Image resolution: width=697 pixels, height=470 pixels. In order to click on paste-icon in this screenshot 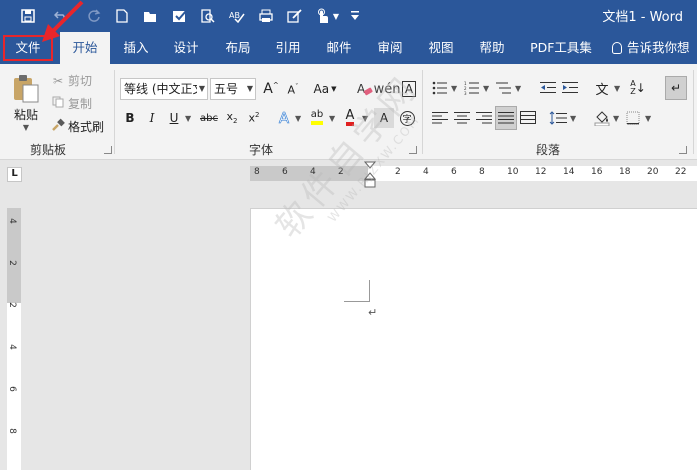, I will do `click(26, 89)`.